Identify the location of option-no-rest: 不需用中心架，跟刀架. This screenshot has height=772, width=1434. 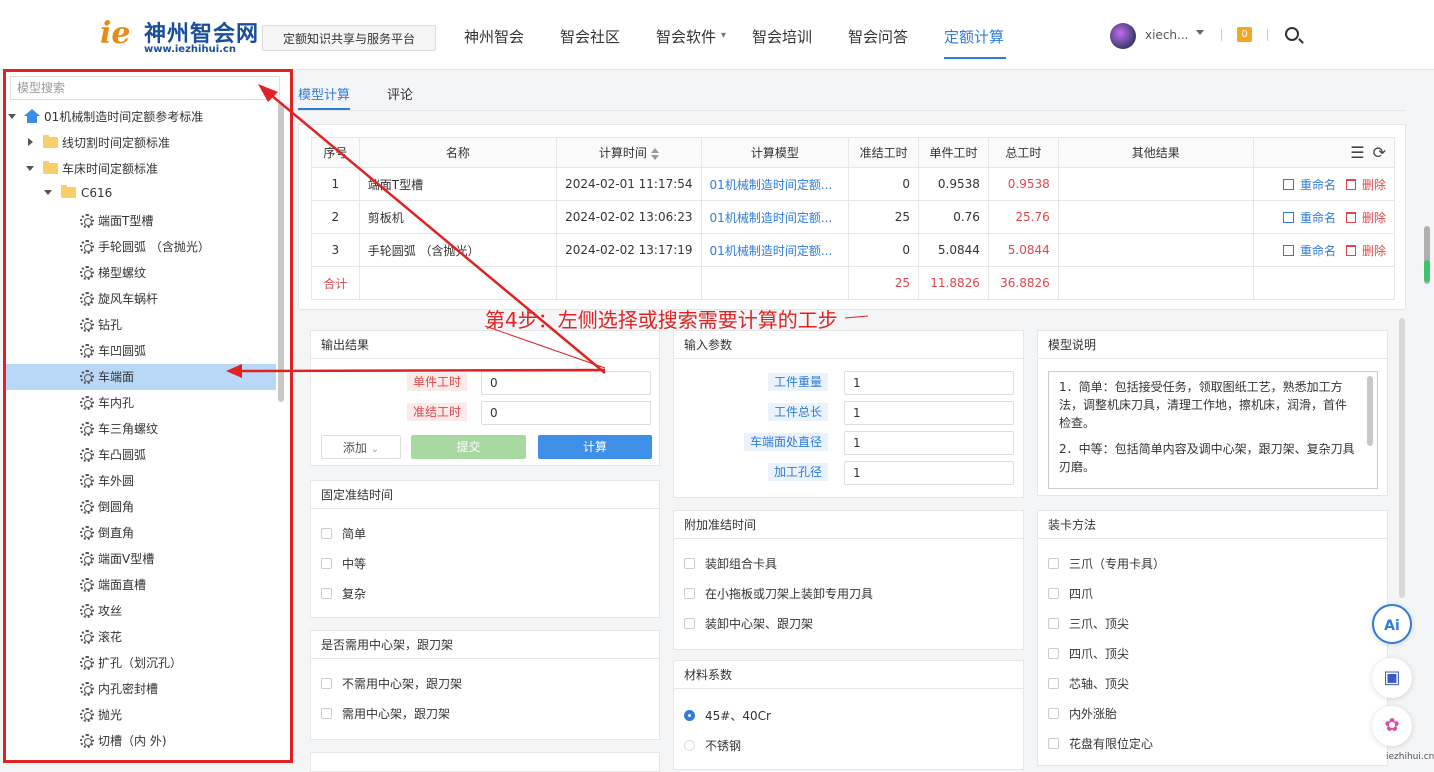
(391, 683).